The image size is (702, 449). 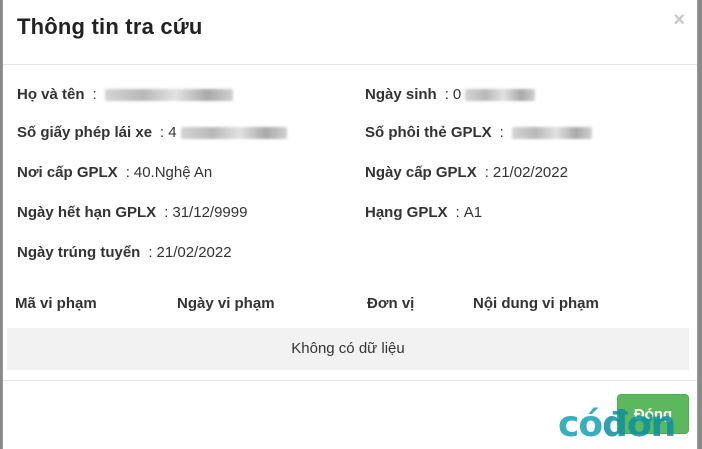 I want to click on field-label: Hạng GPLX, so click(x=406, y=212).